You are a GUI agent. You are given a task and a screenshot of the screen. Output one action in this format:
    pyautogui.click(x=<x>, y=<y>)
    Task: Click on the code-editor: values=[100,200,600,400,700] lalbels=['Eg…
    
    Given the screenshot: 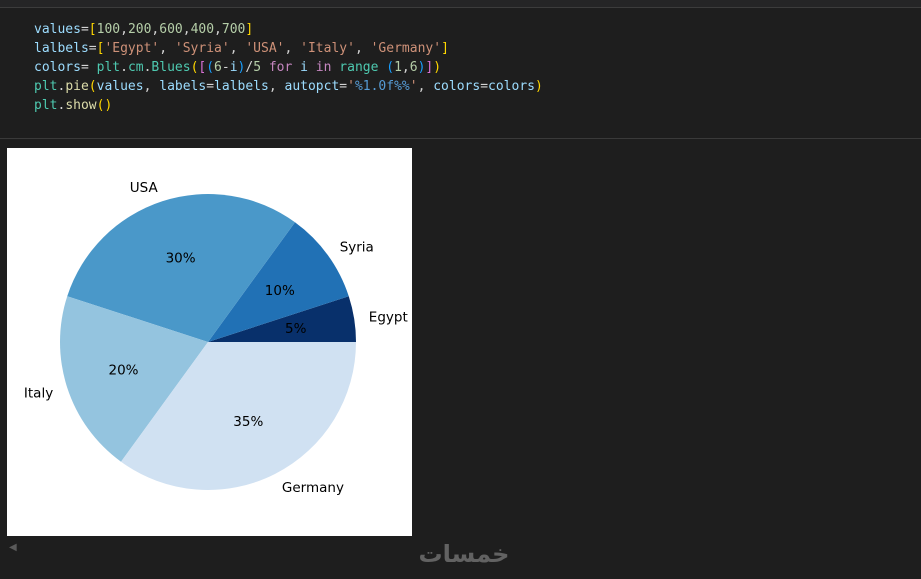 What is the action you would take?
    pyautogui.click(x=288, y=67)
    